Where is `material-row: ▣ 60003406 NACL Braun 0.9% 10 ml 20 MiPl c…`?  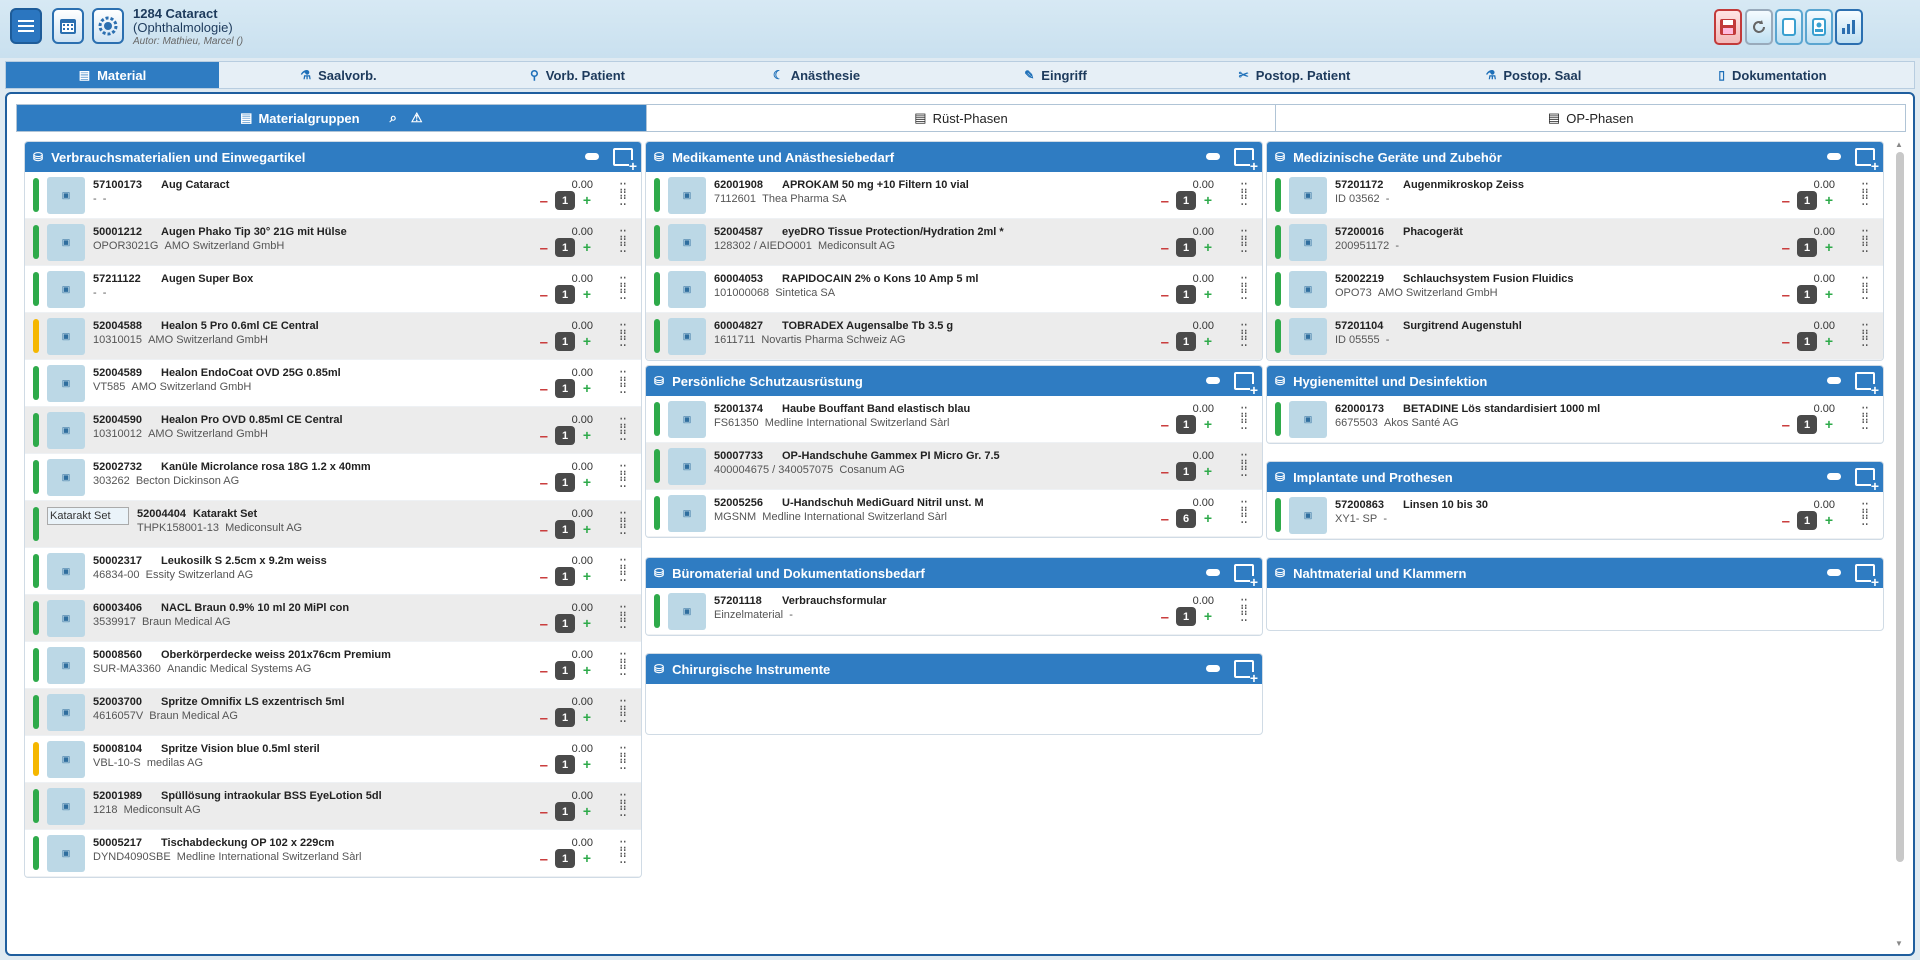
material-row: ▣ 60003406 NACL Braun 0.9% 10 ml 20 MiPl c… is located at coordinates (333, 618).